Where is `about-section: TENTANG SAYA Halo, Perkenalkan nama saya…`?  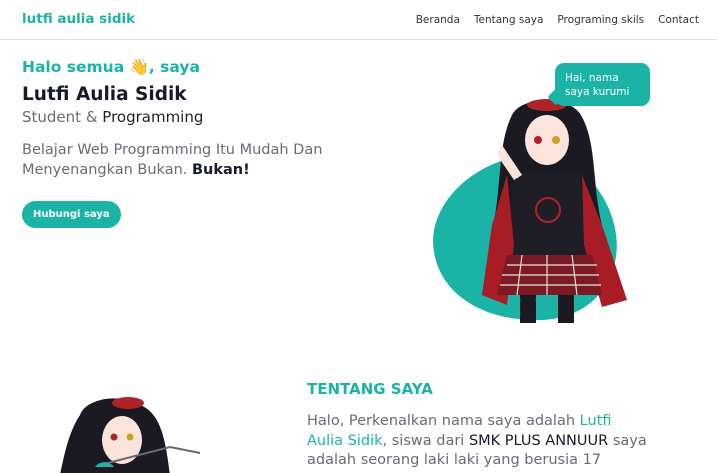 about-section: TENTANG SAYA Halo, Perkenalkan nama saya… is located at coordinates (479, 425).